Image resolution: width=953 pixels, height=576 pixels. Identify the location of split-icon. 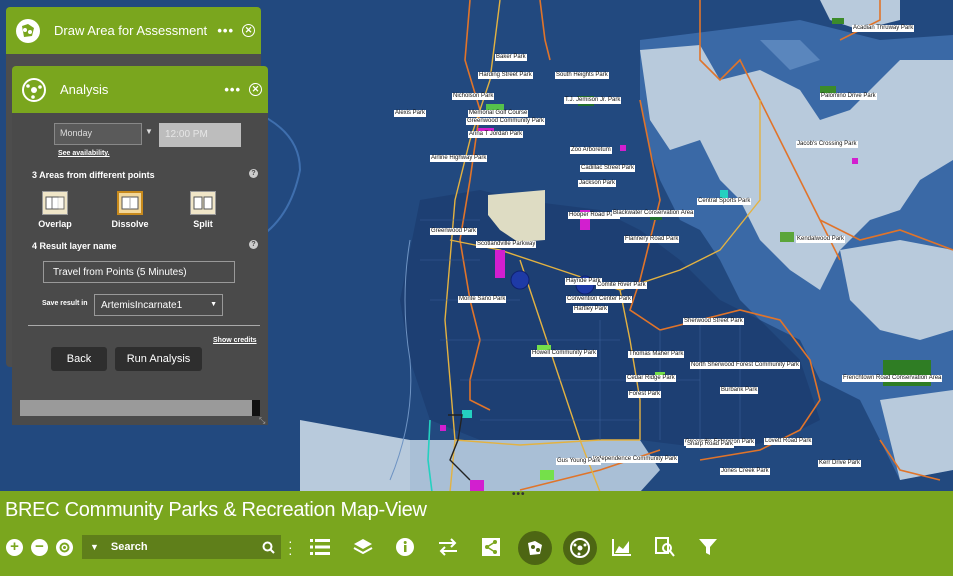
(203, 203).